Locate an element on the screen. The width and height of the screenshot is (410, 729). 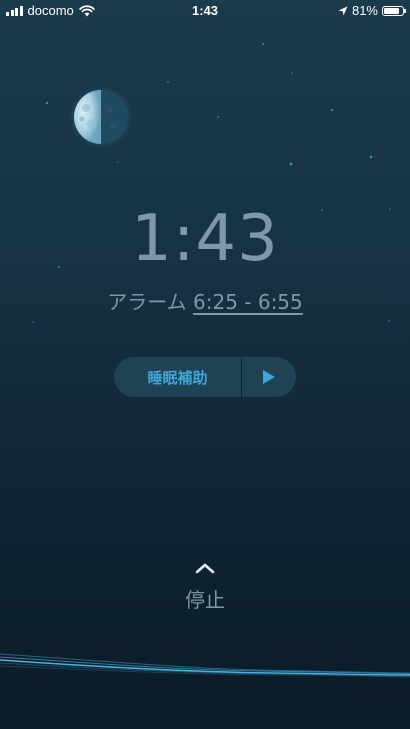
alarm-time-range: 6:25 - 6:55 is located at coordinates (248, 302).